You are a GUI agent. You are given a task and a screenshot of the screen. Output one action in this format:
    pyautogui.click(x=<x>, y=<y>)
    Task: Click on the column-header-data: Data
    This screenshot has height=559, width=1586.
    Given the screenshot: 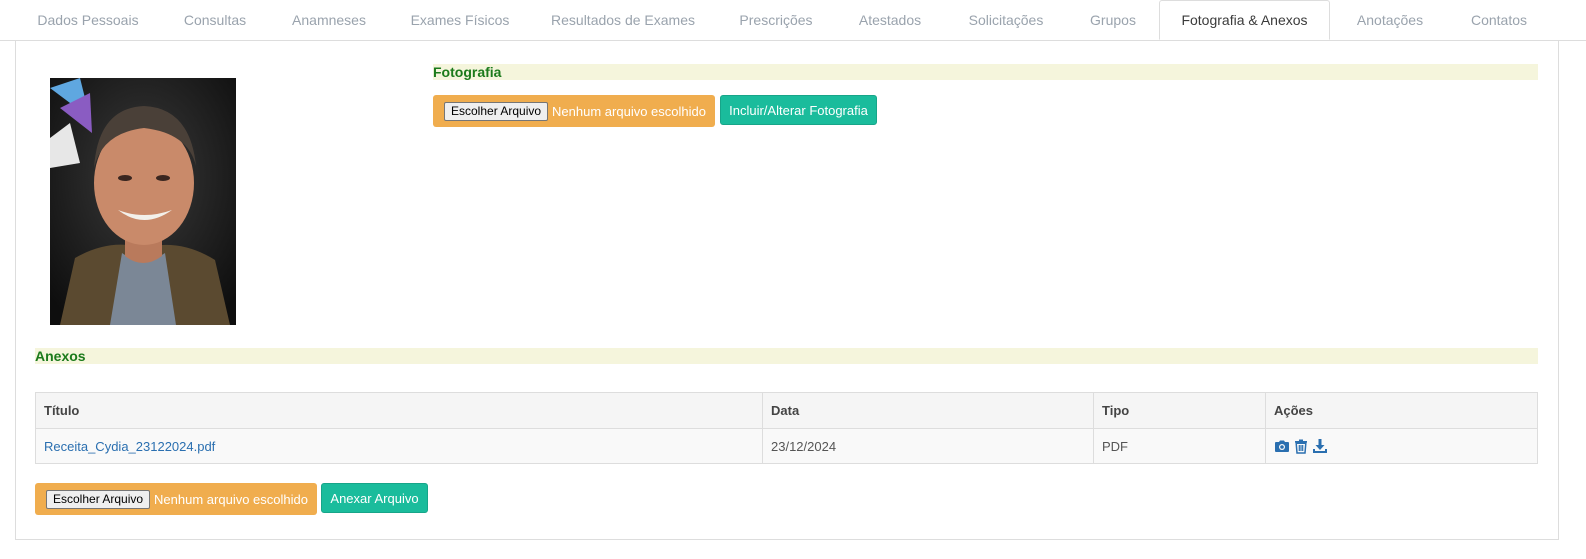 What is the action you would take?
    pyautogui.click(x=928, y=410)
    